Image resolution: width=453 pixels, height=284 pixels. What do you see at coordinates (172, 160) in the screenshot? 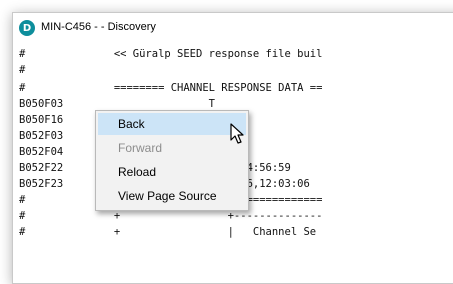
I see `context-menu: Back Forward Reload View Page Source` at bounding box center [172, 160].